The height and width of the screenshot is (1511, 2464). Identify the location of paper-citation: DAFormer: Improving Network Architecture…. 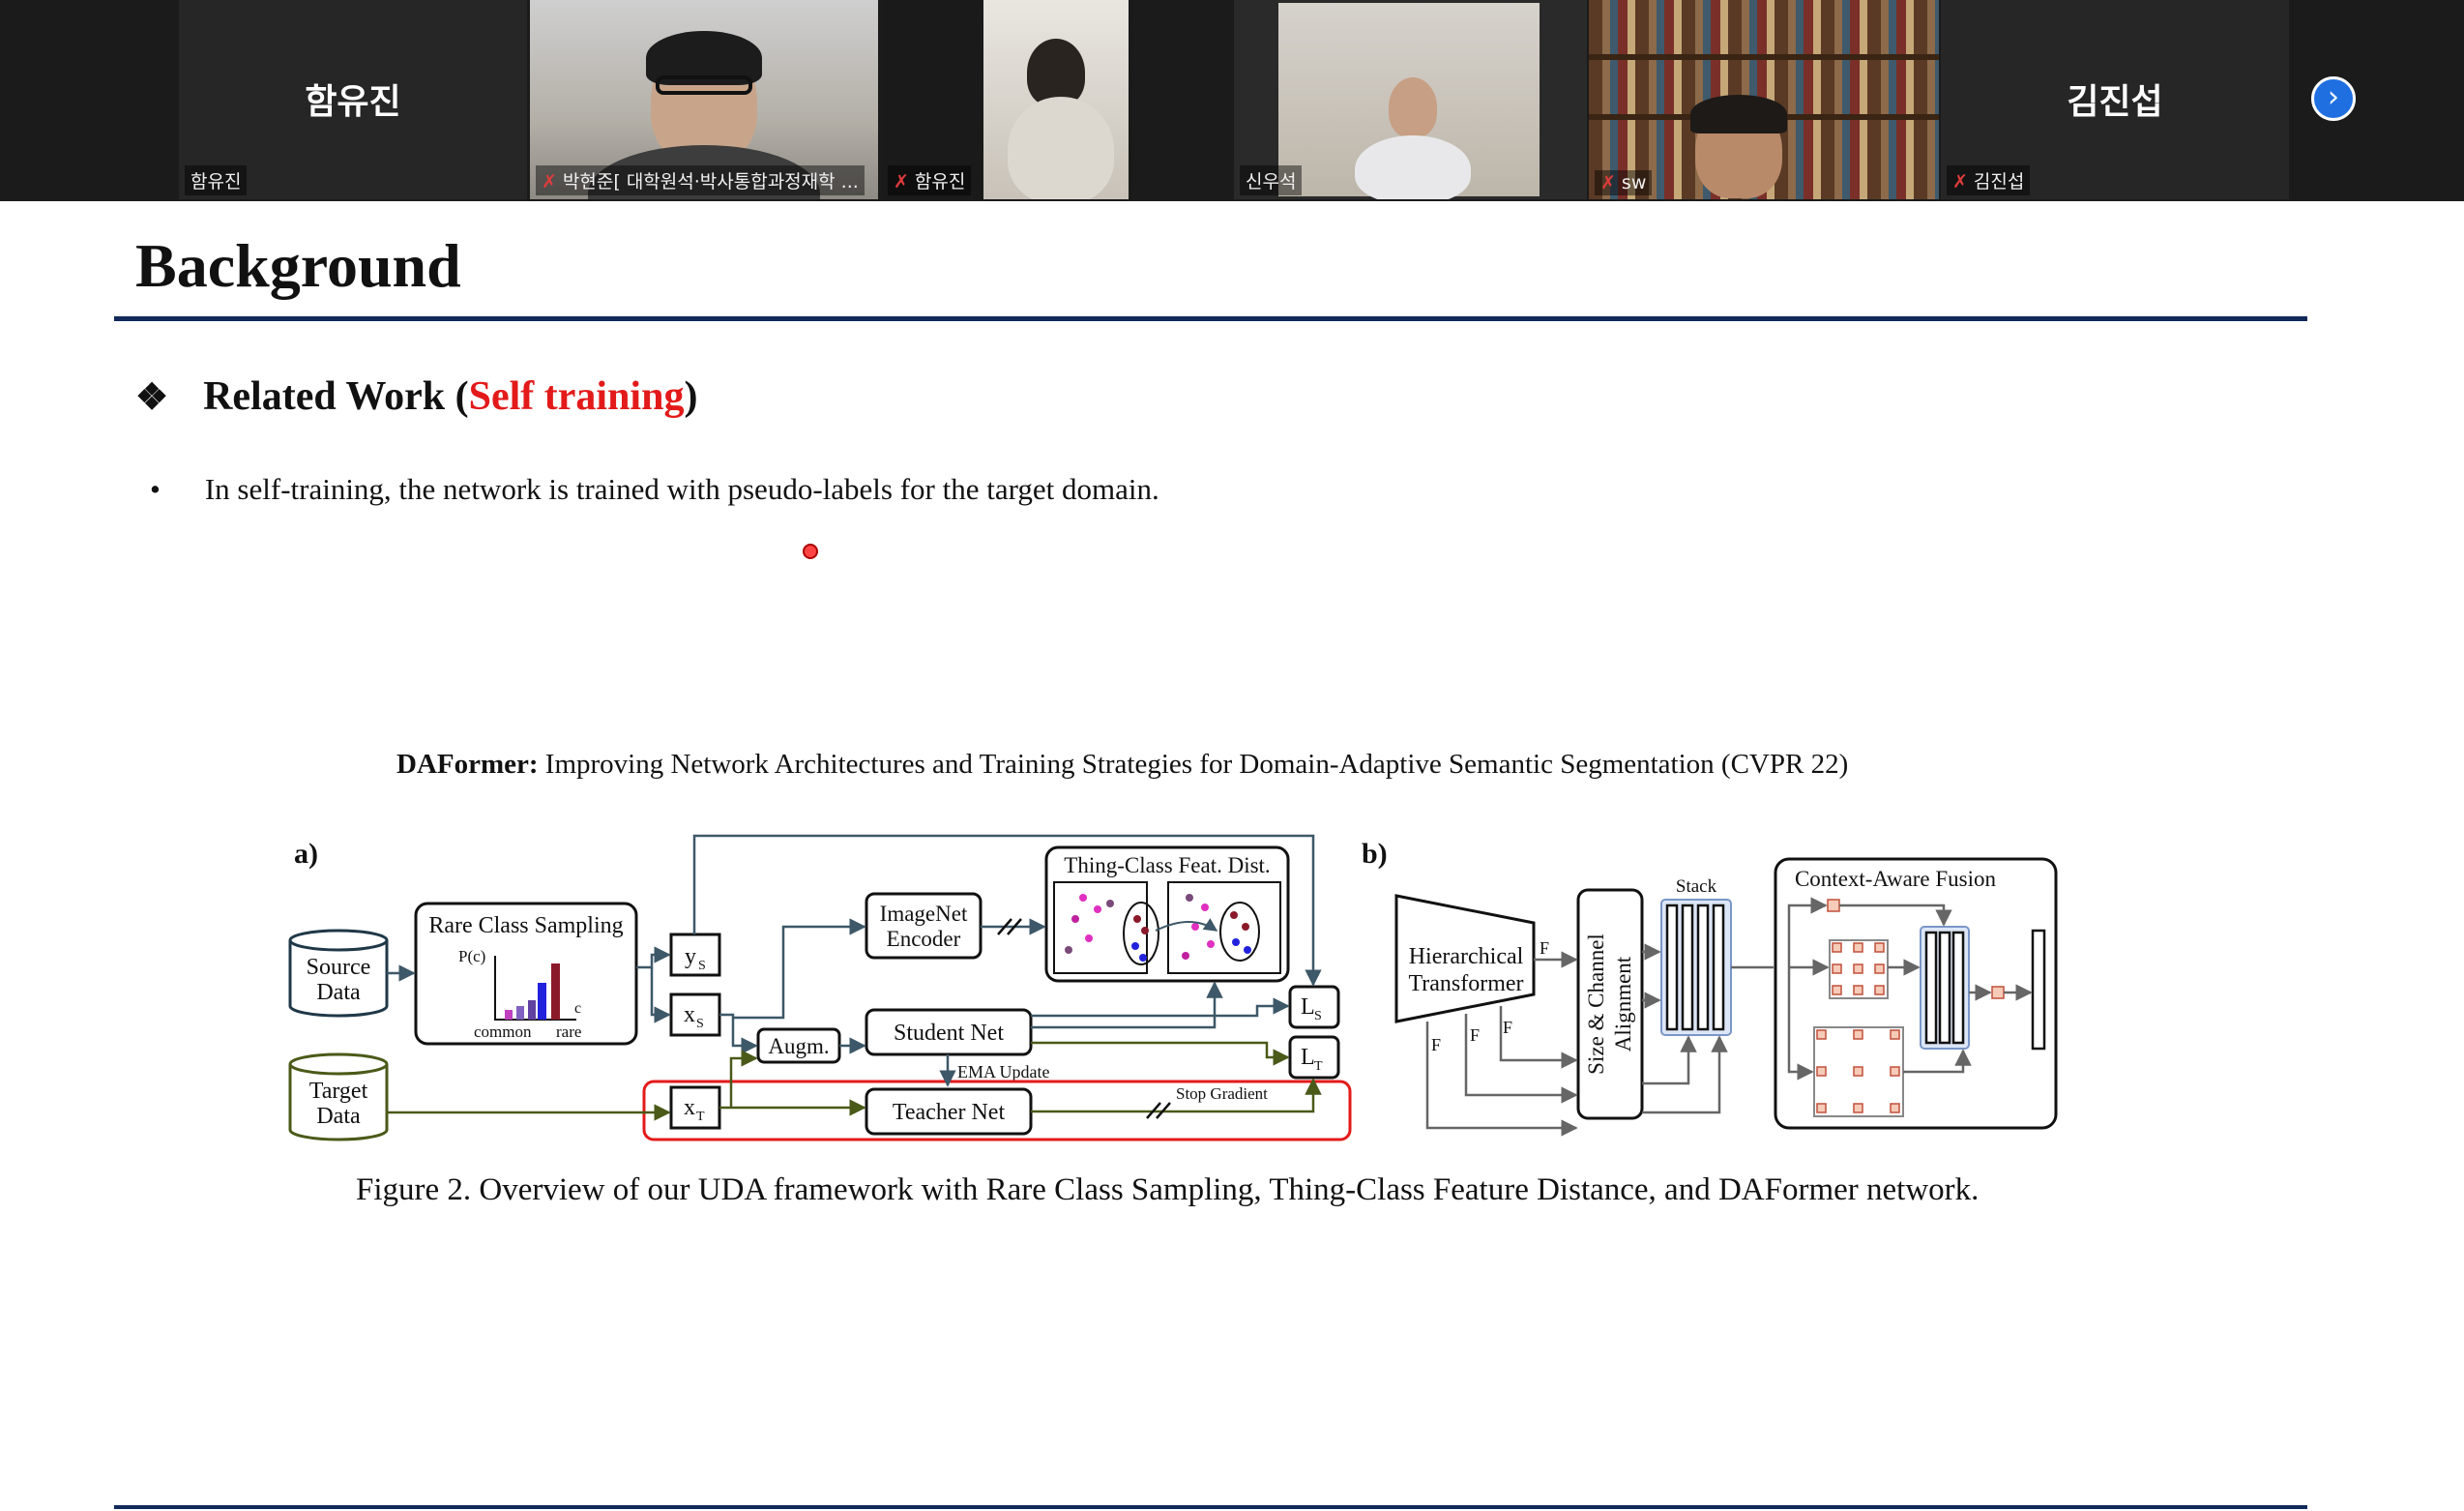
(1122, 765).